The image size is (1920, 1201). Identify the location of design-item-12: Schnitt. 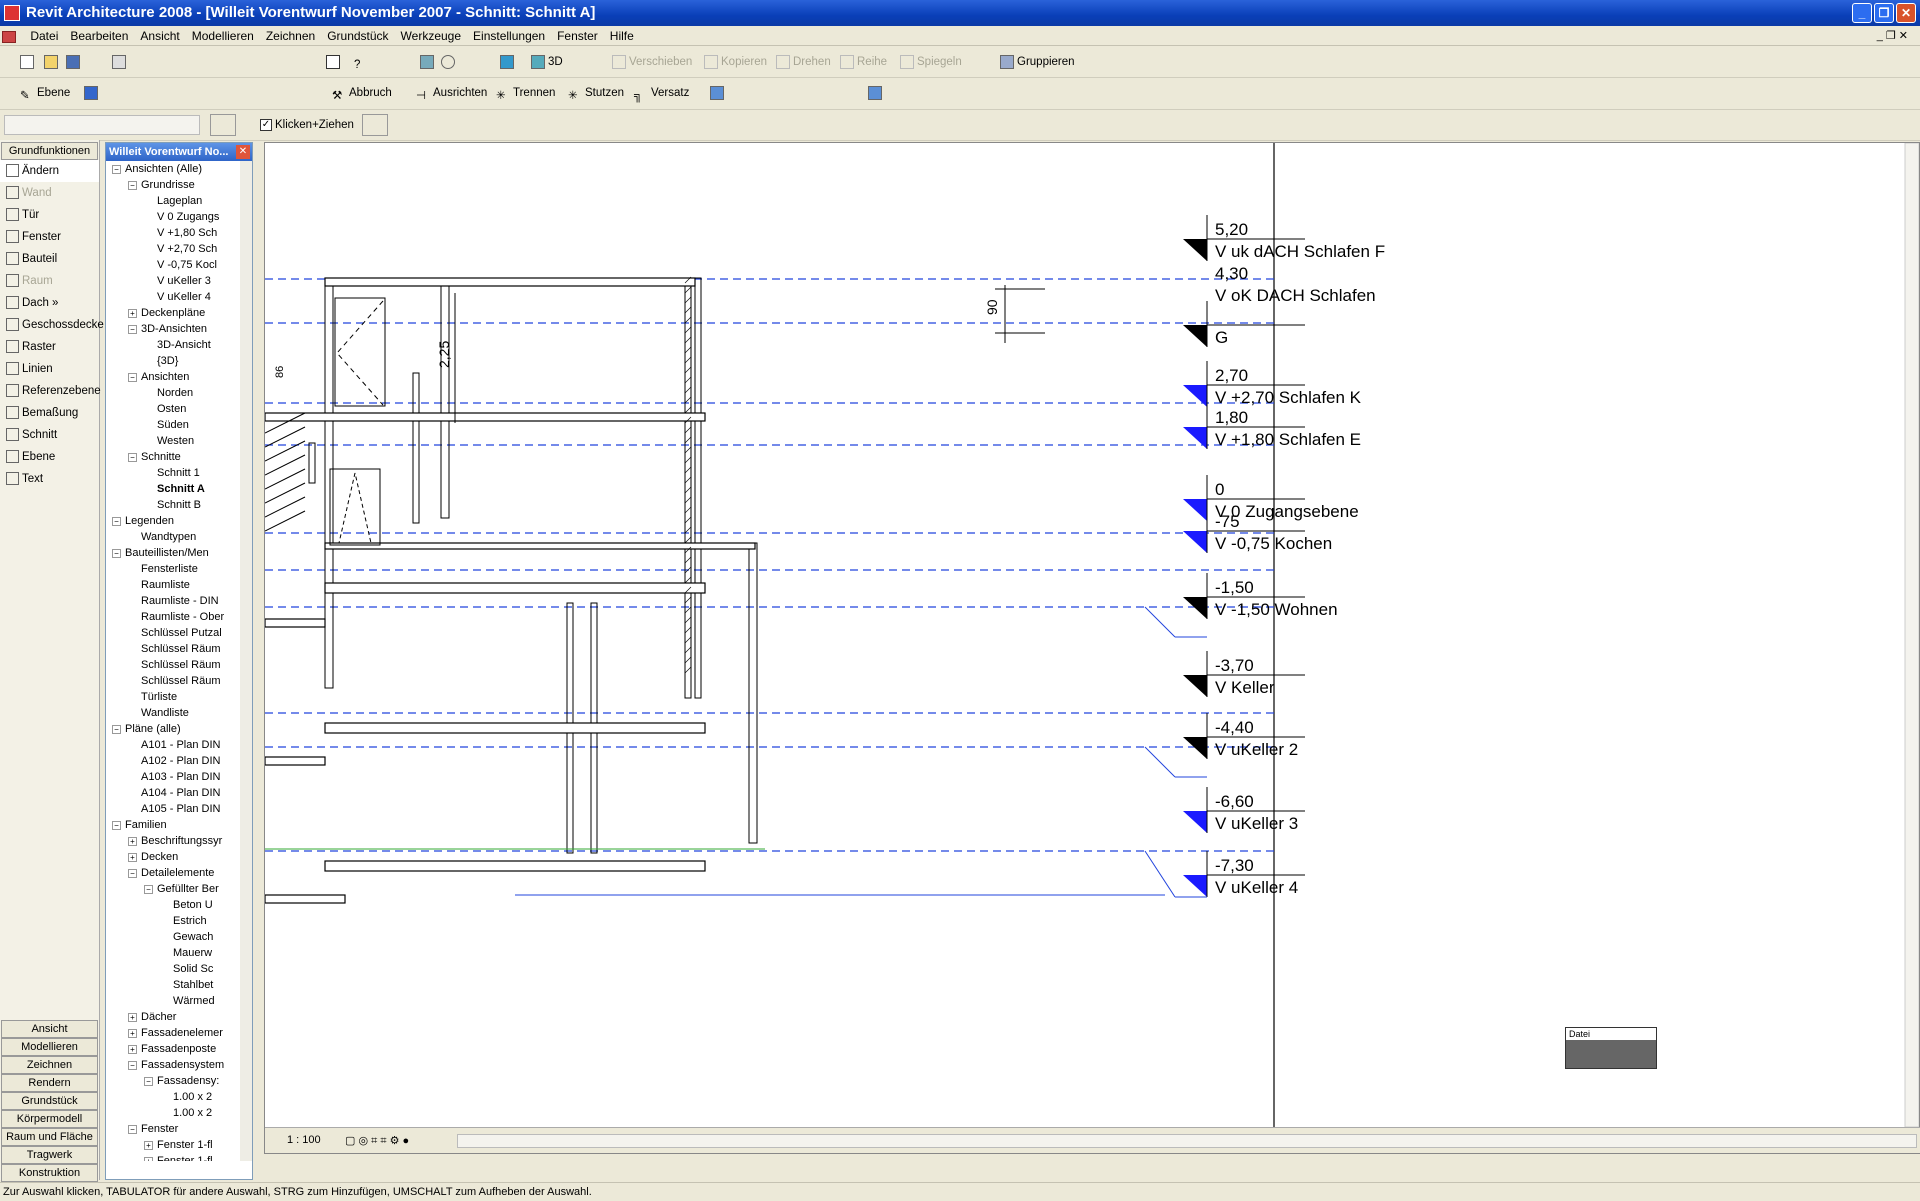
(49, 435).